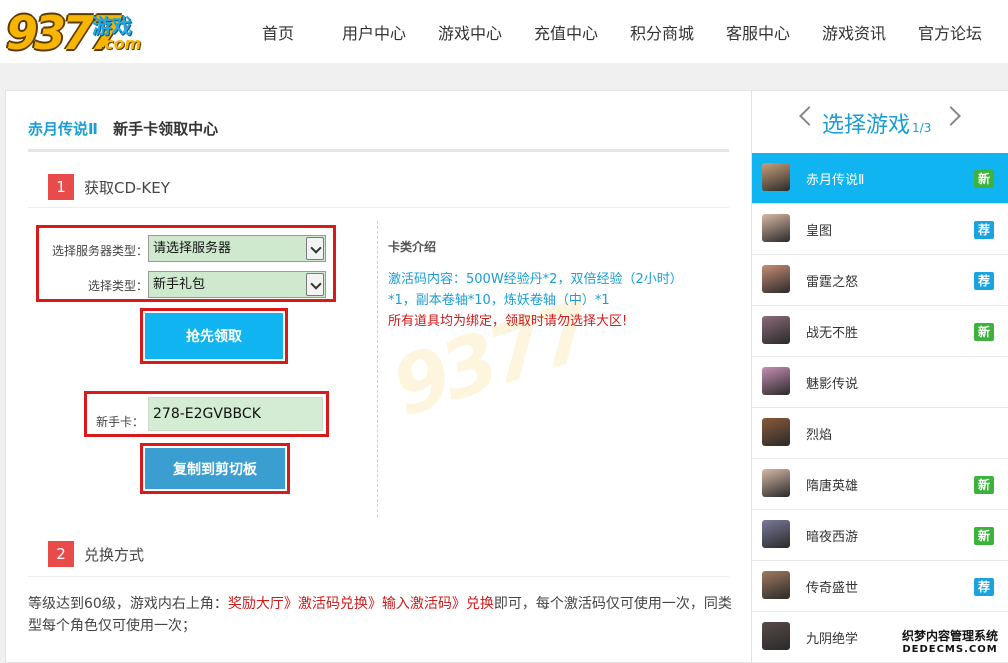  I want to click on game-name: 雷霆之怒, so click(832, 282).